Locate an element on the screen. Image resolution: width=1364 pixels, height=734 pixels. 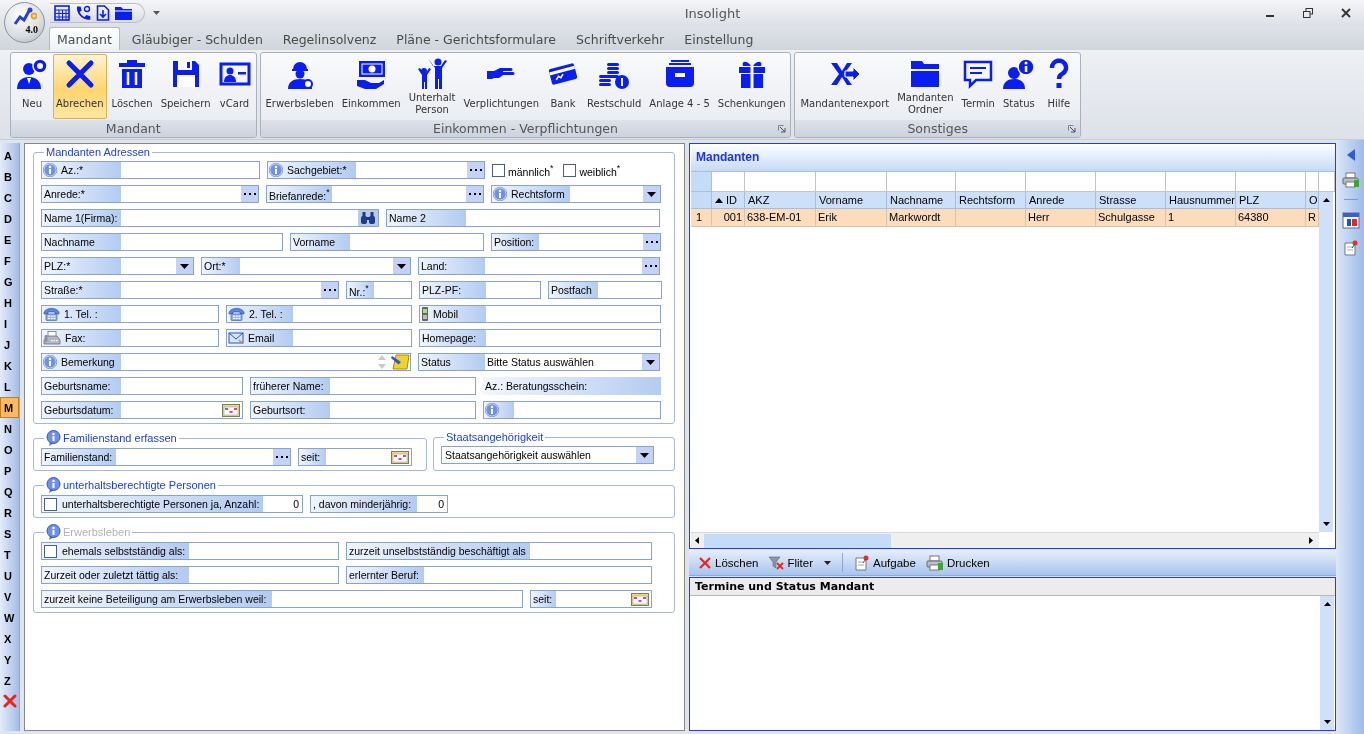
dropdown-field: Staatsangehörigkeit auswählen is located at coordinates (547, 455).